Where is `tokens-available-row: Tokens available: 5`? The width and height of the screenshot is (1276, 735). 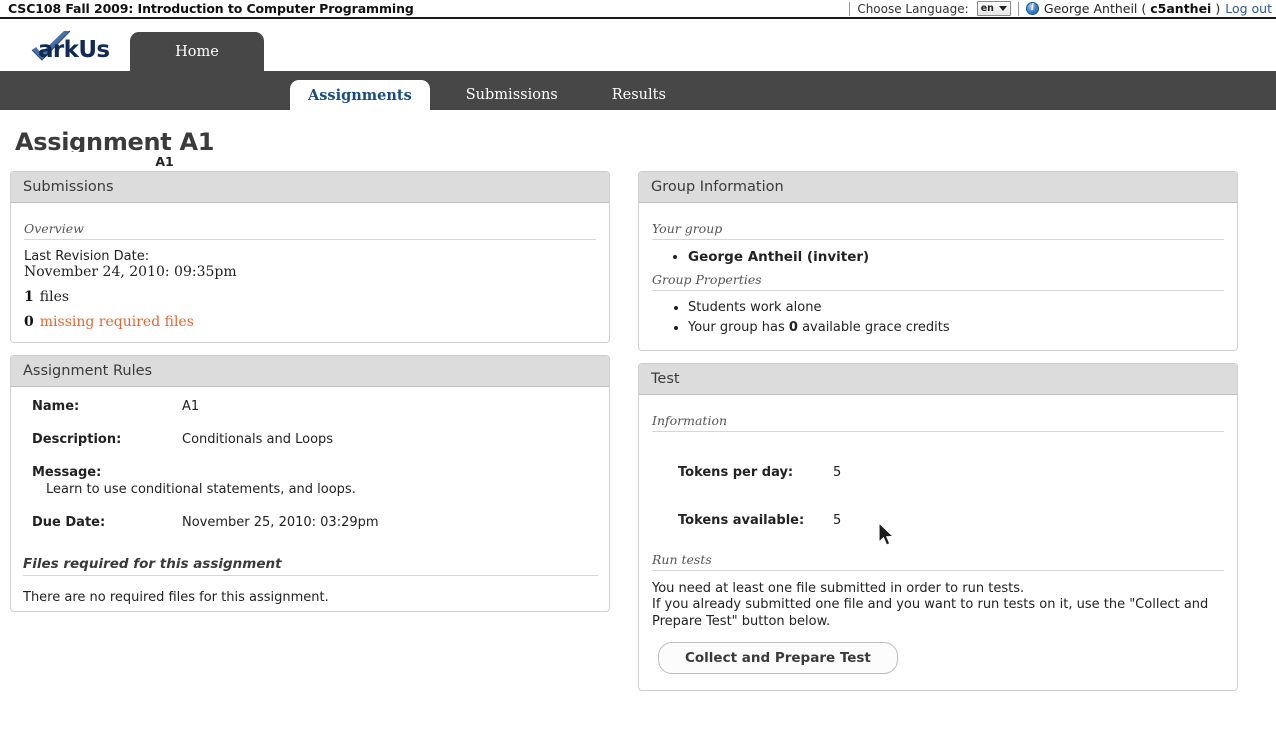
tokens-available-row: Tokens available: 5 is located at coordinates (938, 520).